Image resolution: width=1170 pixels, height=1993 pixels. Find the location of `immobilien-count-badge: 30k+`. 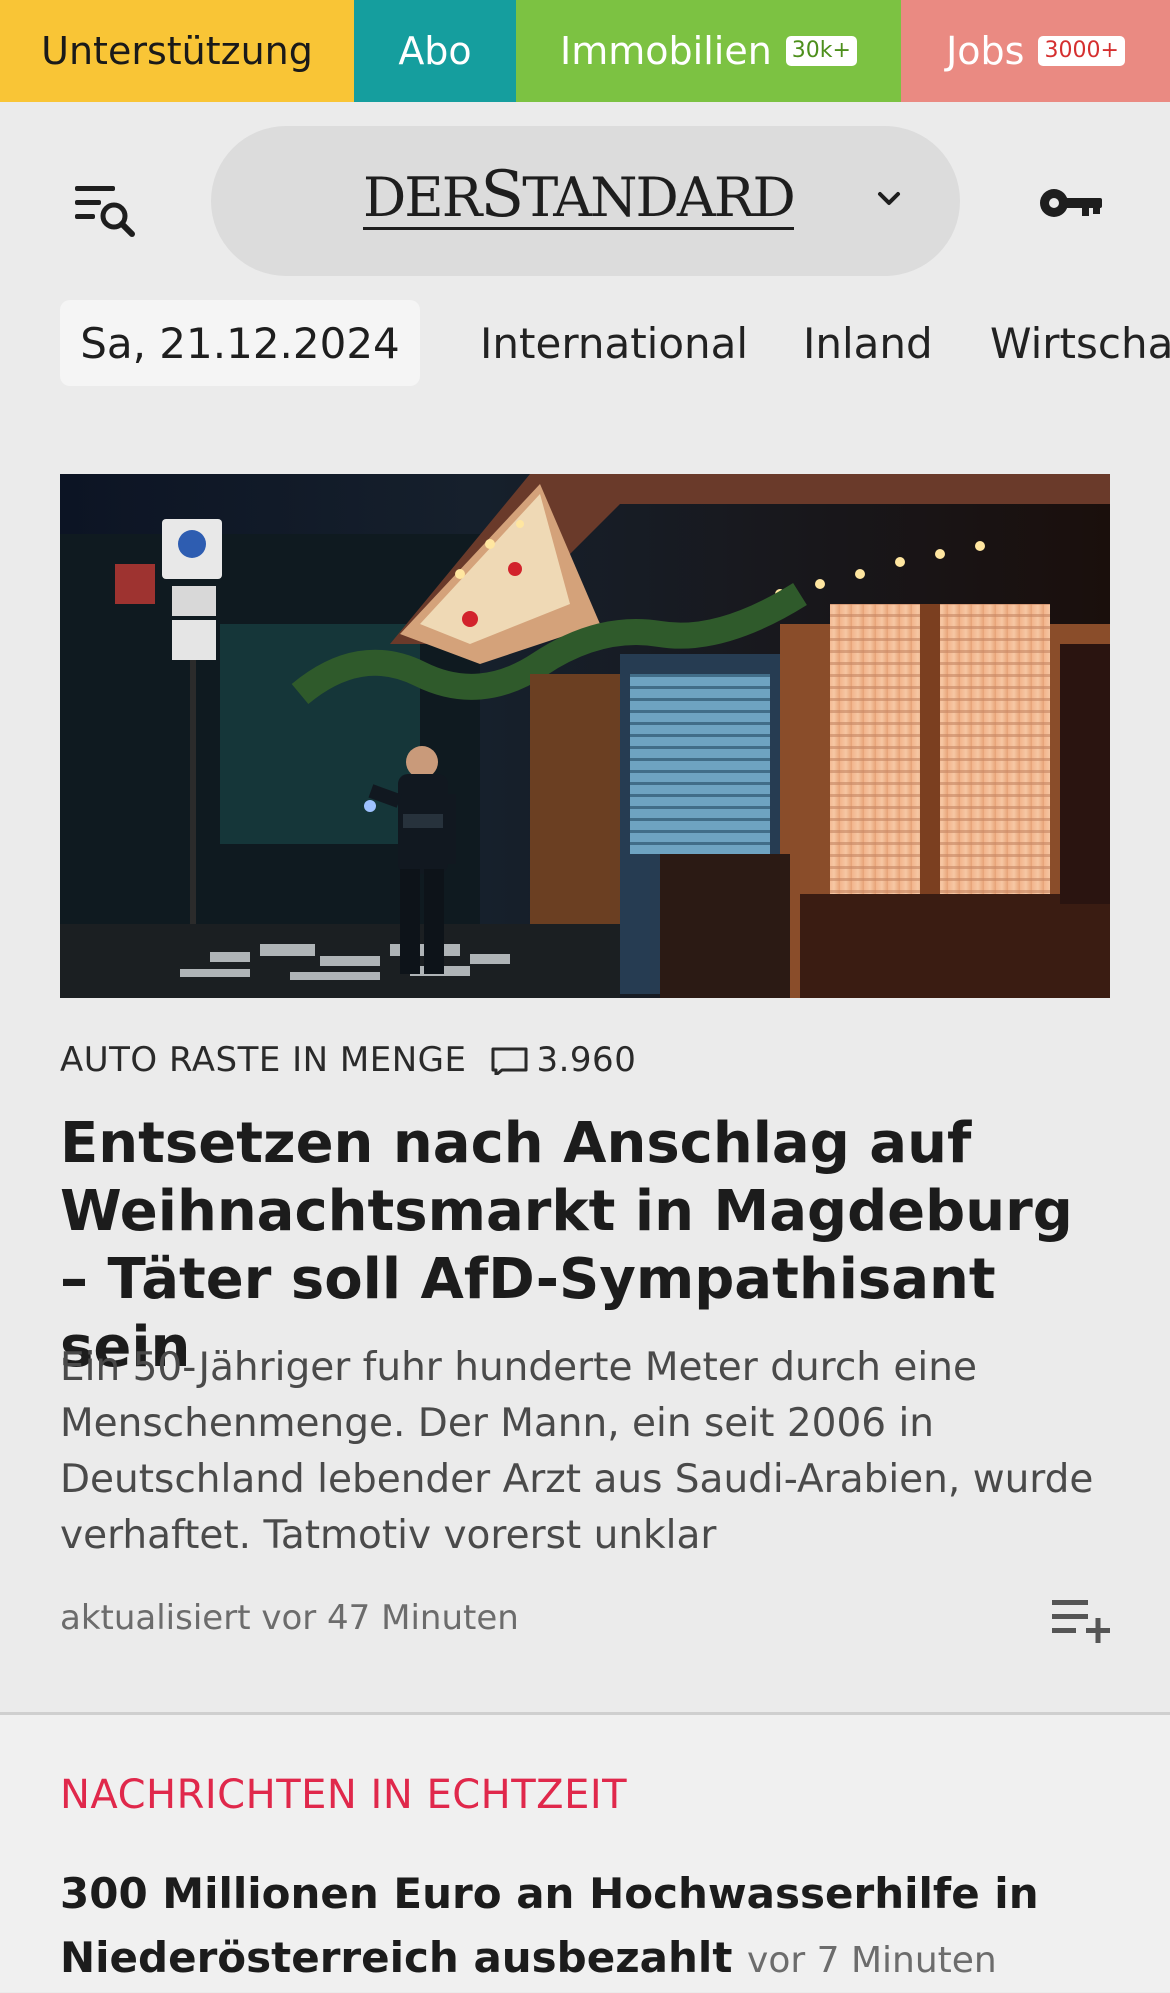

immobilien-count-badge: 30k+ is located at coordinates (821, 51).